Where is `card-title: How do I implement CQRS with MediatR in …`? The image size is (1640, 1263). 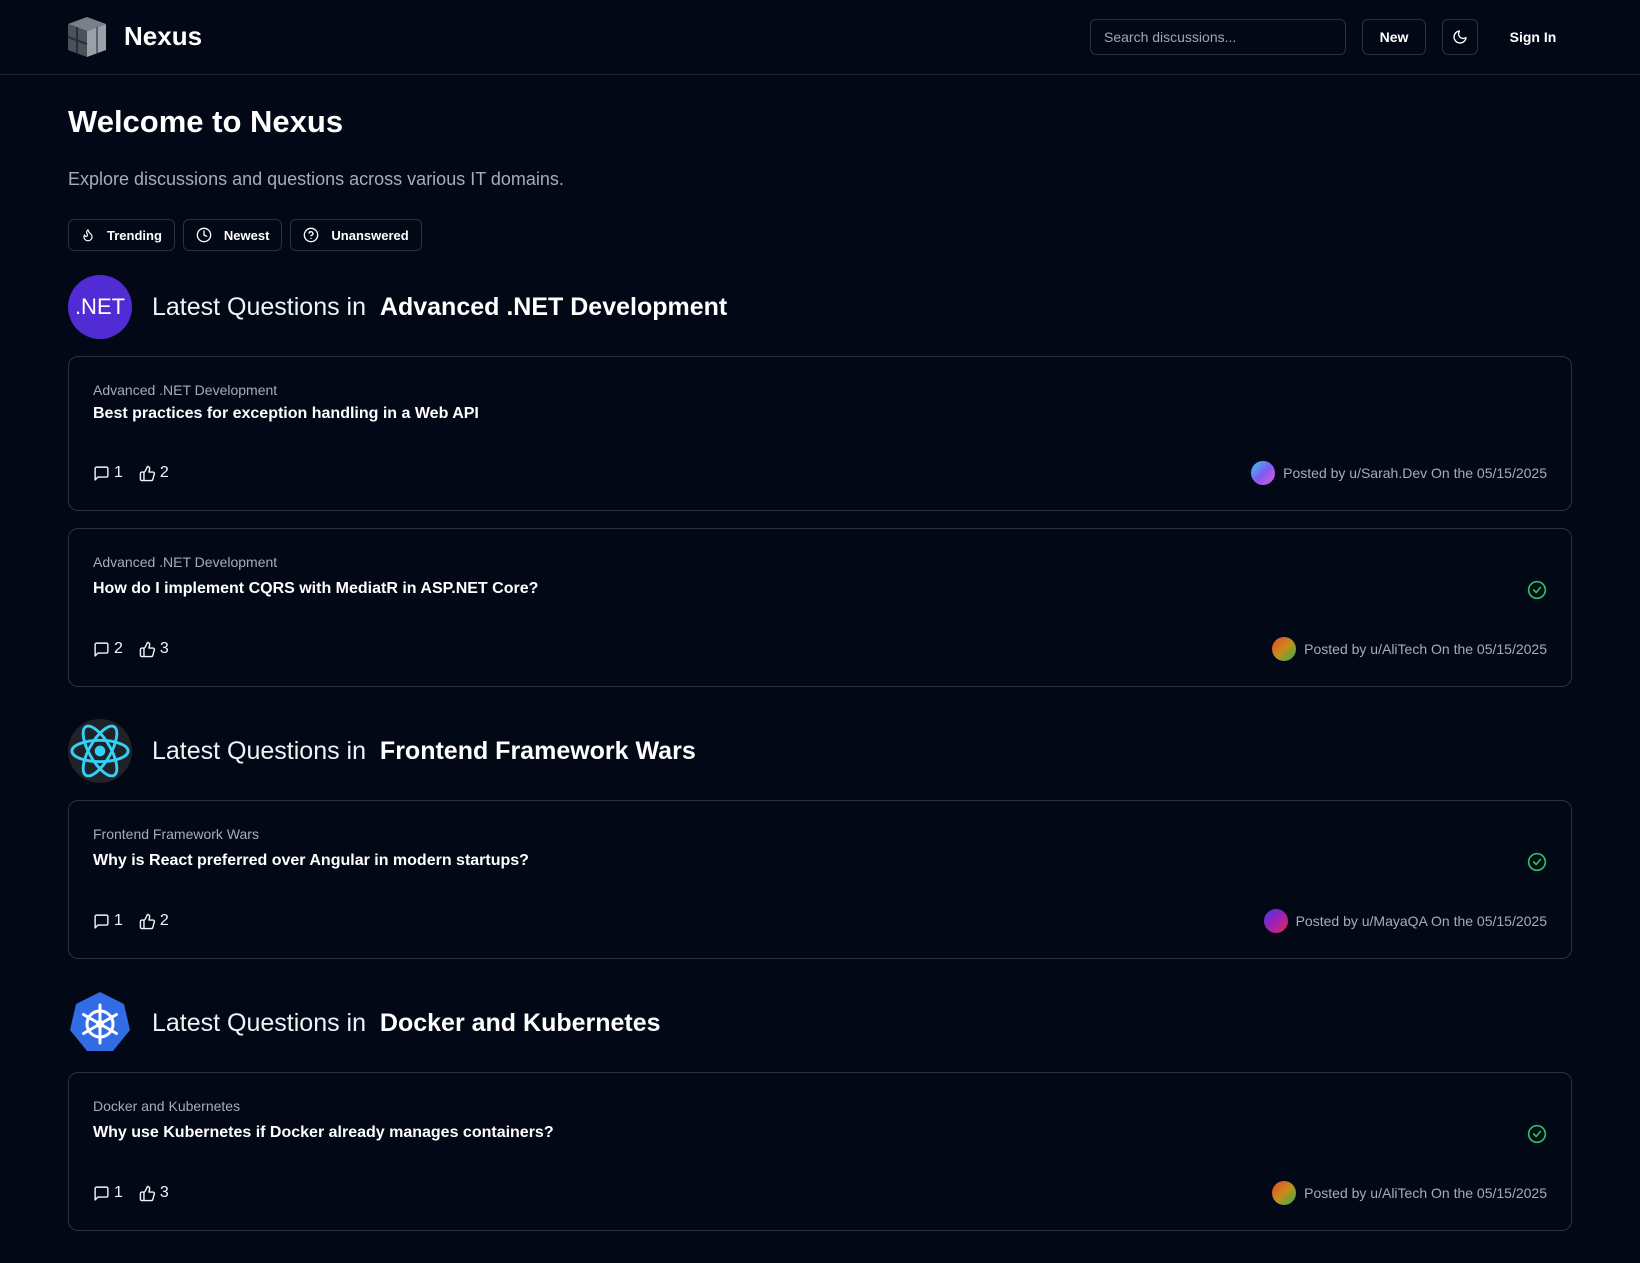
card-title: How do I implement CQRS with MediatR in … is located at coordinates (315, 589).